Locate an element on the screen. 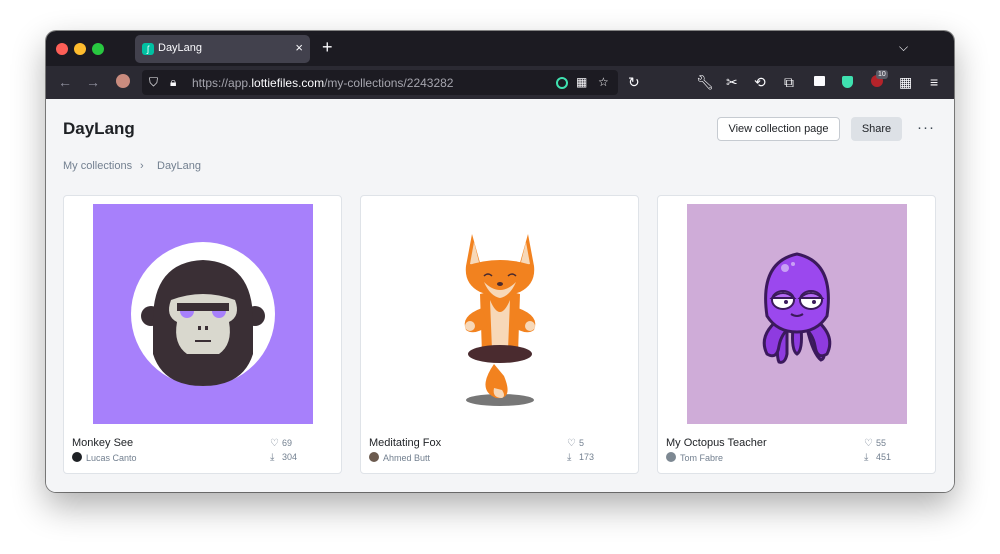  profile-avatar is located at coordinates (123, 81).